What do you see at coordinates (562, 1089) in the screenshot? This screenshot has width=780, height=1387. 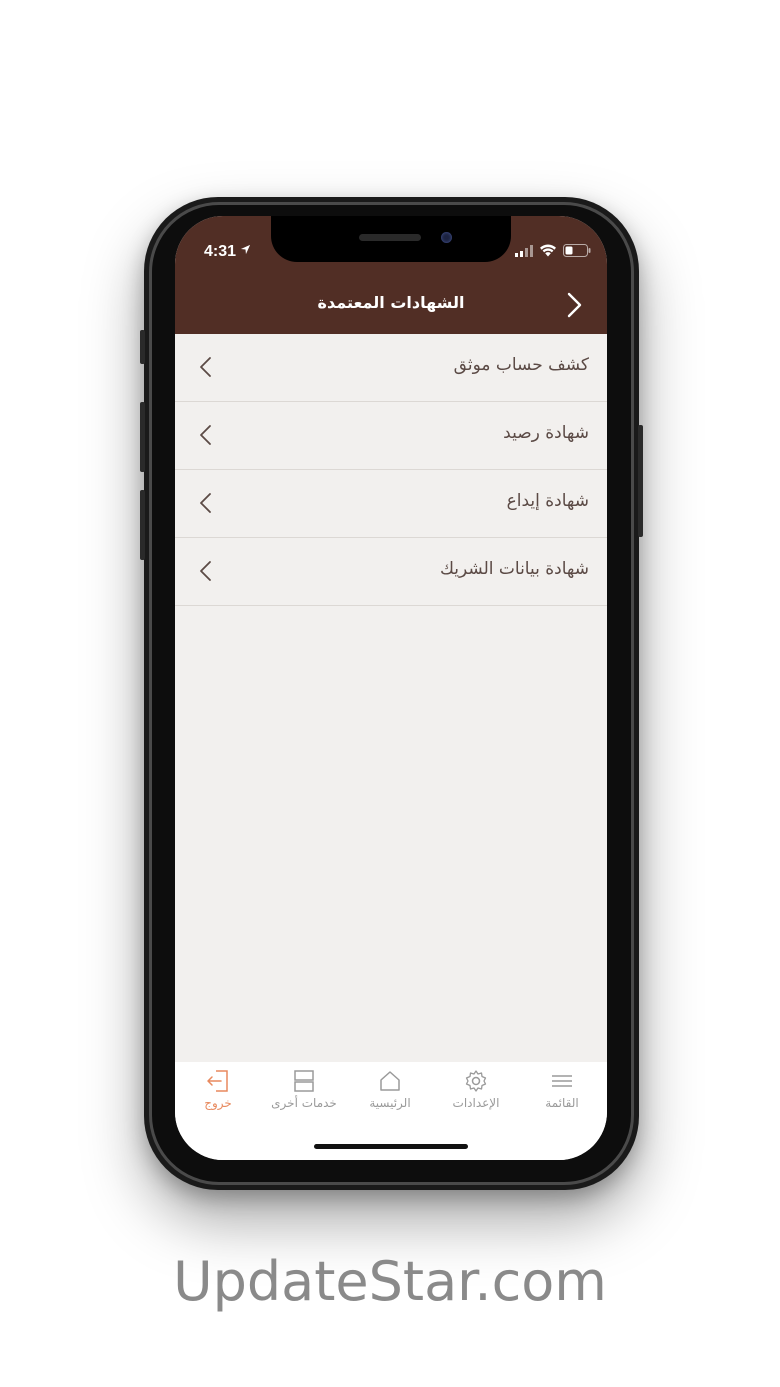 I see `tab-menu: القائمة` at bounding box center [562, 1089].